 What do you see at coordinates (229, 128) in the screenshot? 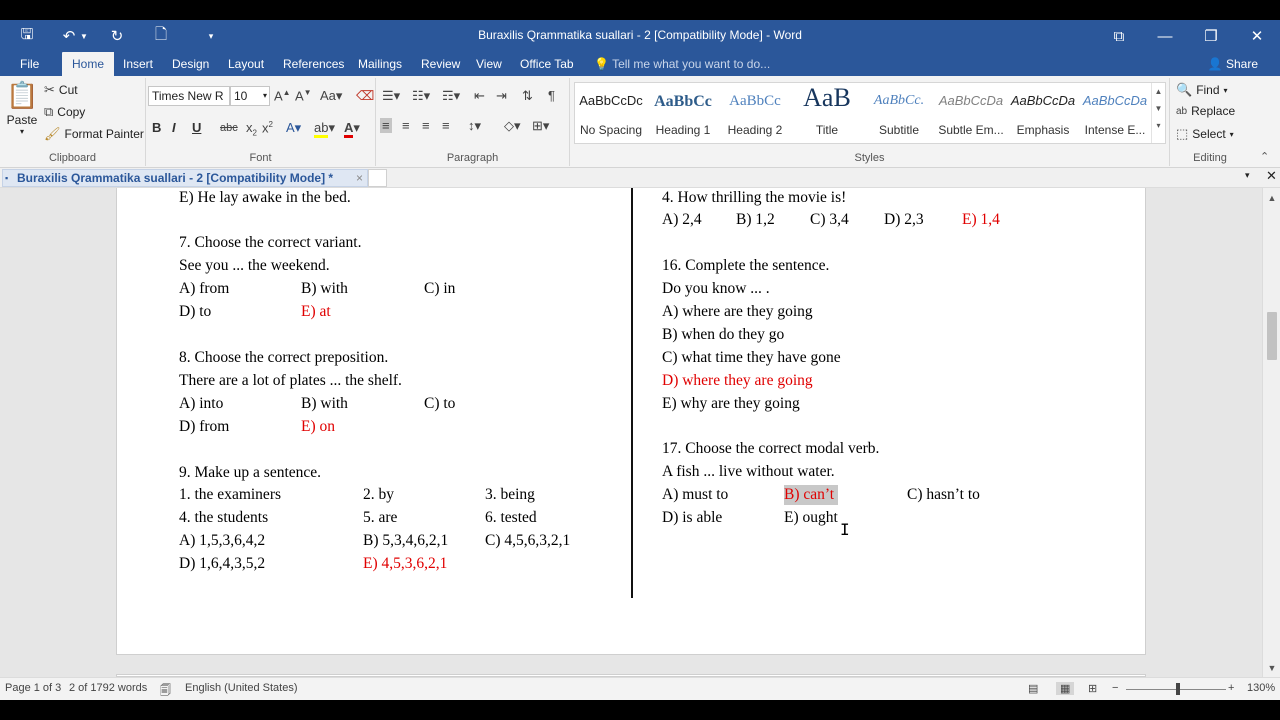
I see `strikethrough-icon: abc` at bounding box center [229, 128].